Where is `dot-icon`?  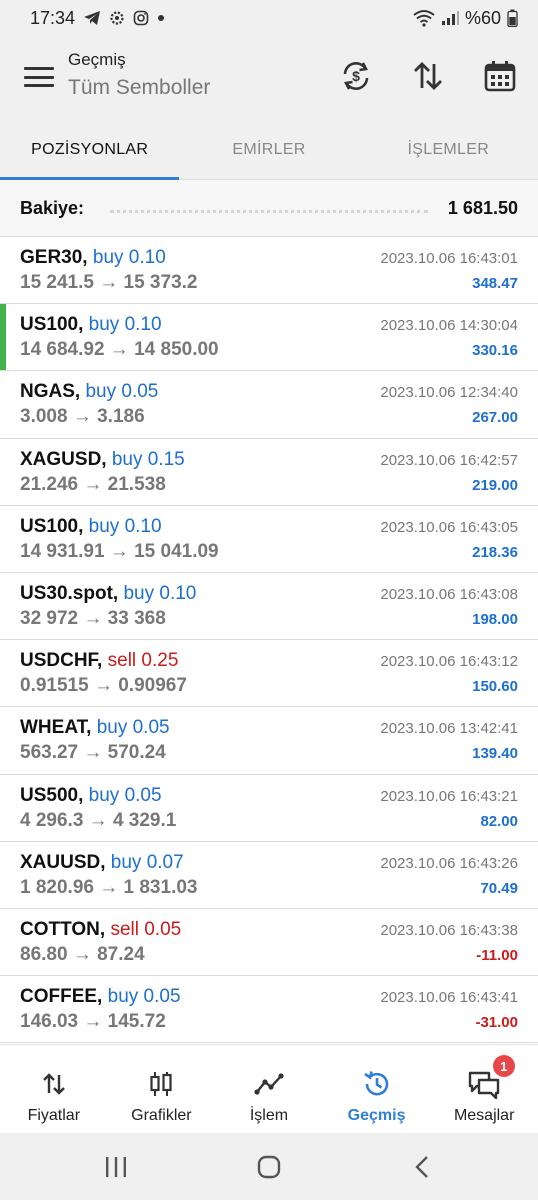
dot-icon is located at coordinates (161, 18).